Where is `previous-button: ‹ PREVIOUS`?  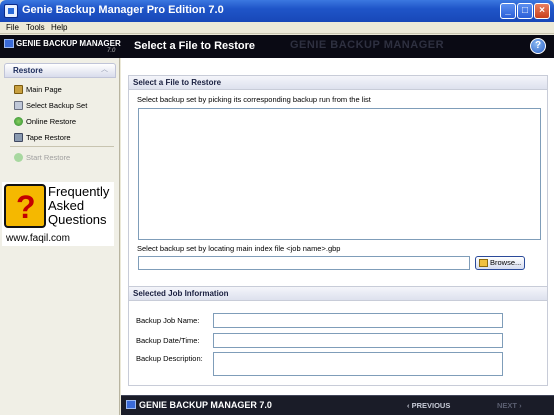 previous-button: ‹ PREVIOUS is located at coordinates (428, 405).